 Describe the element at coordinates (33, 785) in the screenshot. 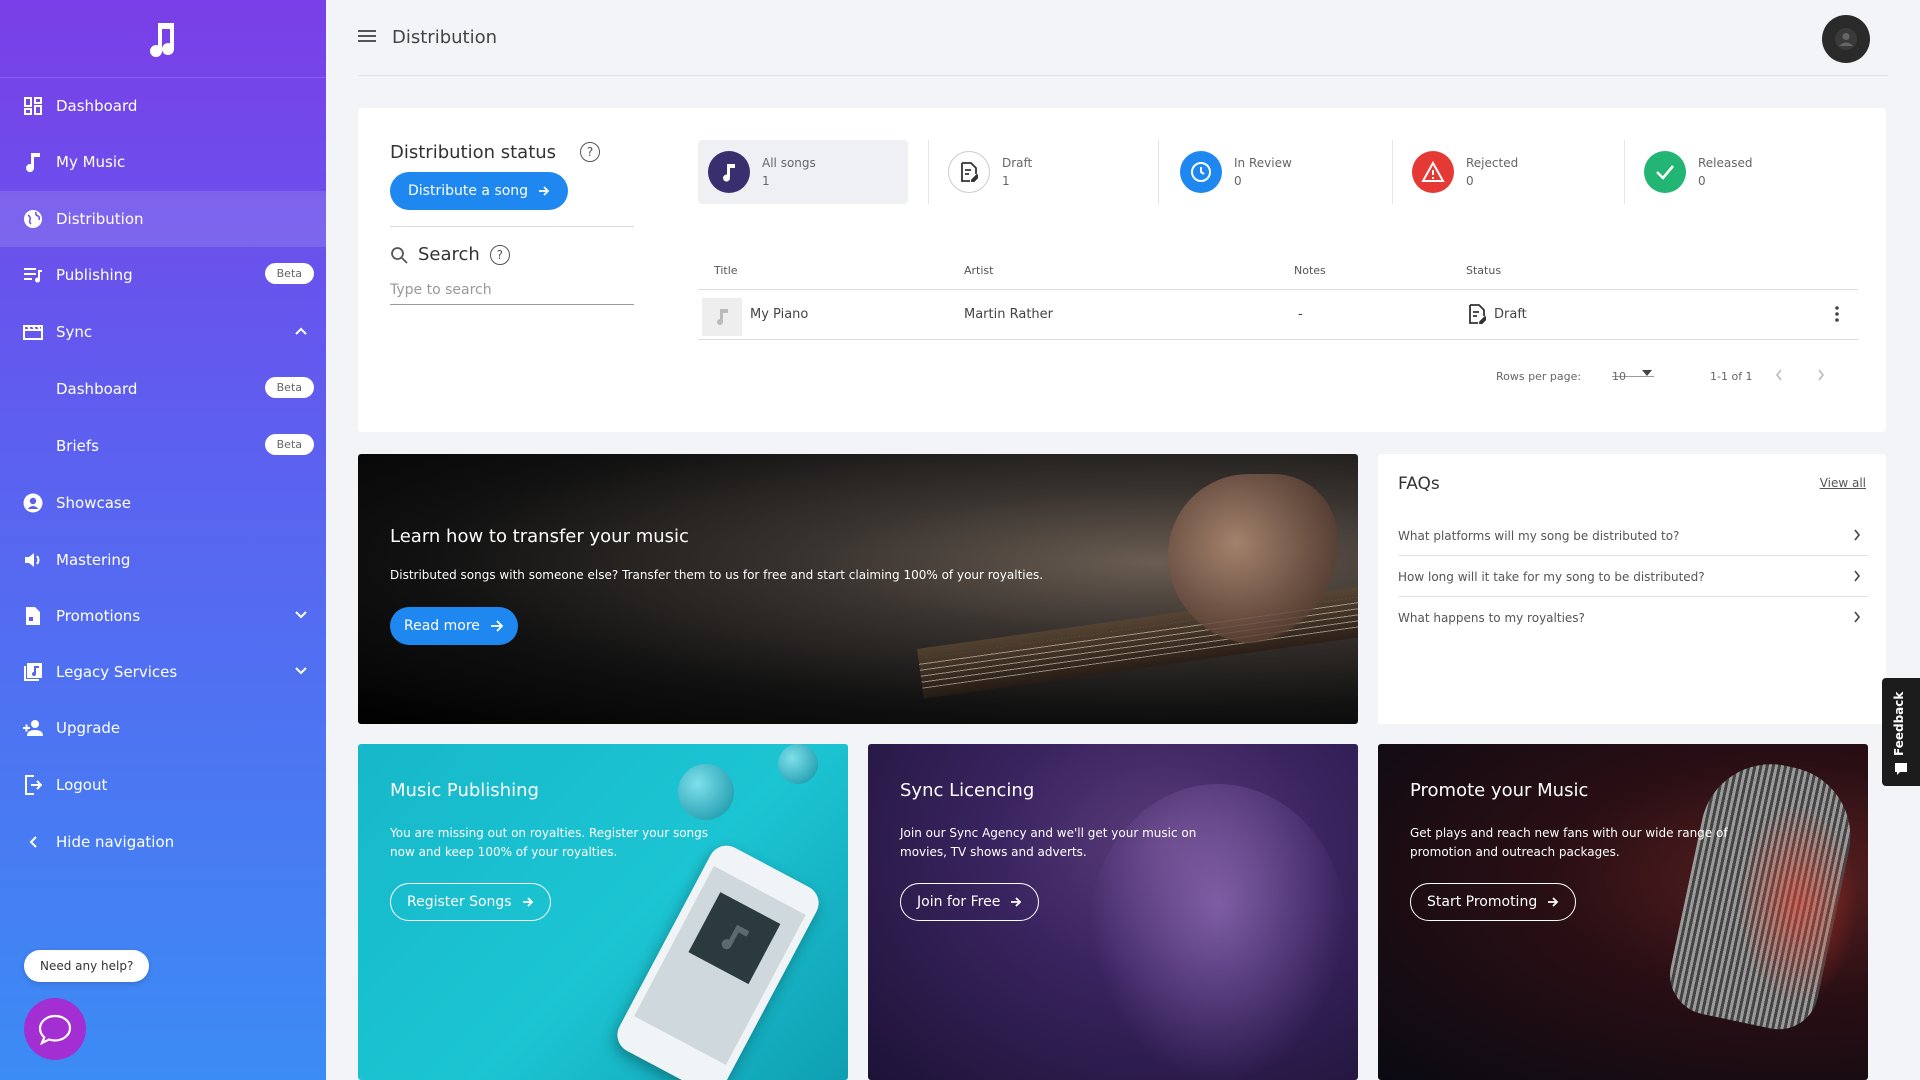

I see `logout-icon` at that location.